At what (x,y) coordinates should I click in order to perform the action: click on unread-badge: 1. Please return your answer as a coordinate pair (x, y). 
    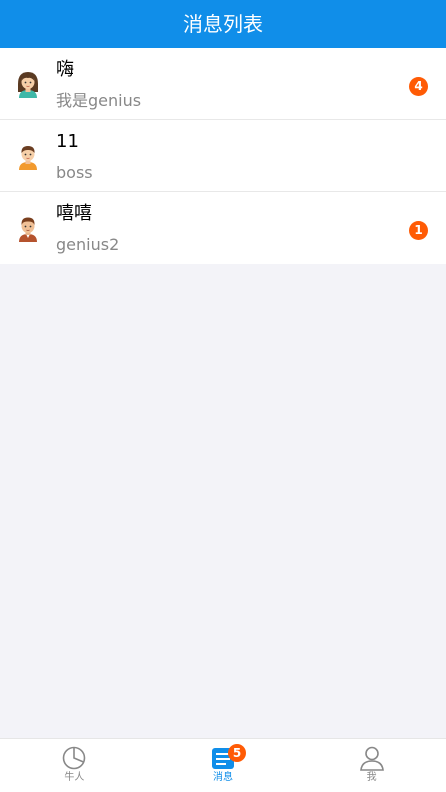
    Looking at the image, I should click on (418, 230).